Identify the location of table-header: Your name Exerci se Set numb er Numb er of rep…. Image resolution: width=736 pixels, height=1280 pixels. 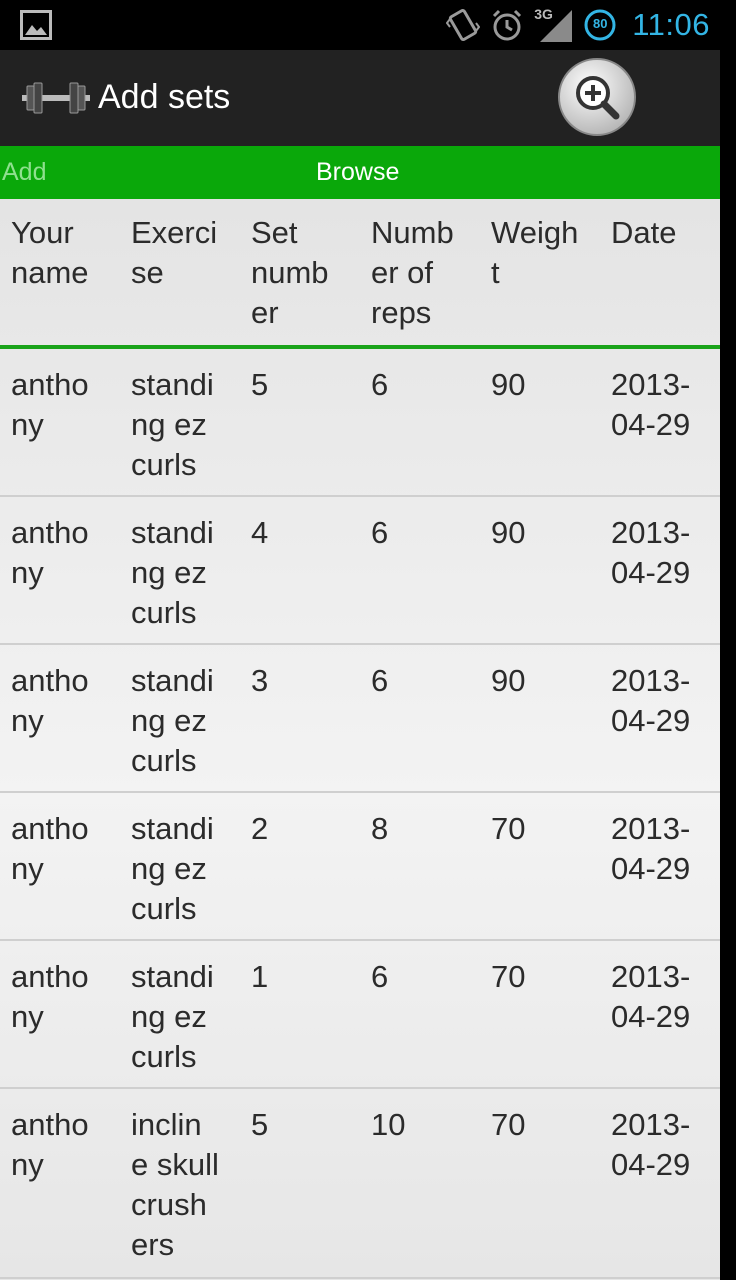
(360, 274).